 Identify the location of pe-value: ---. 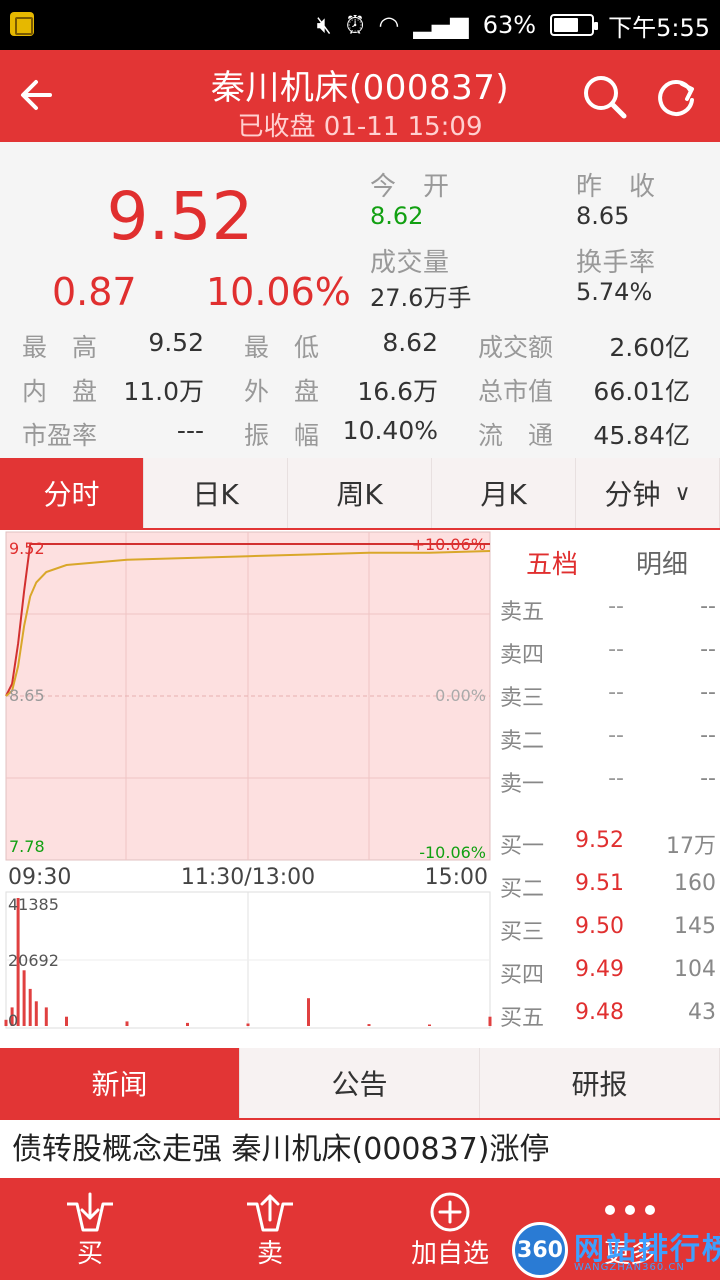
(190, 430).